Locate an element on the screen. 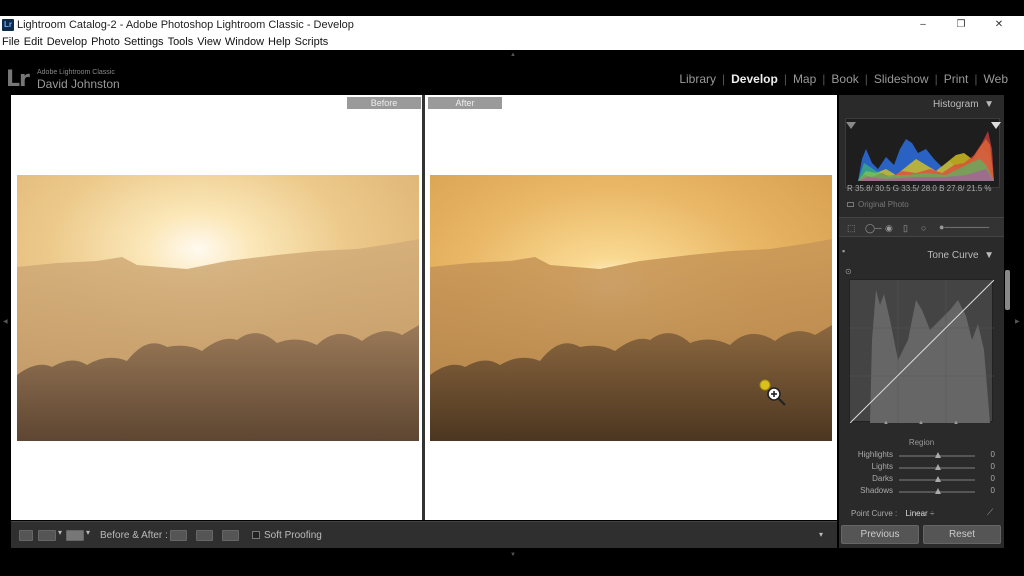 This screenshot has height=576, width=1024. module-develop: Develop is located at coordinates (754, 79).